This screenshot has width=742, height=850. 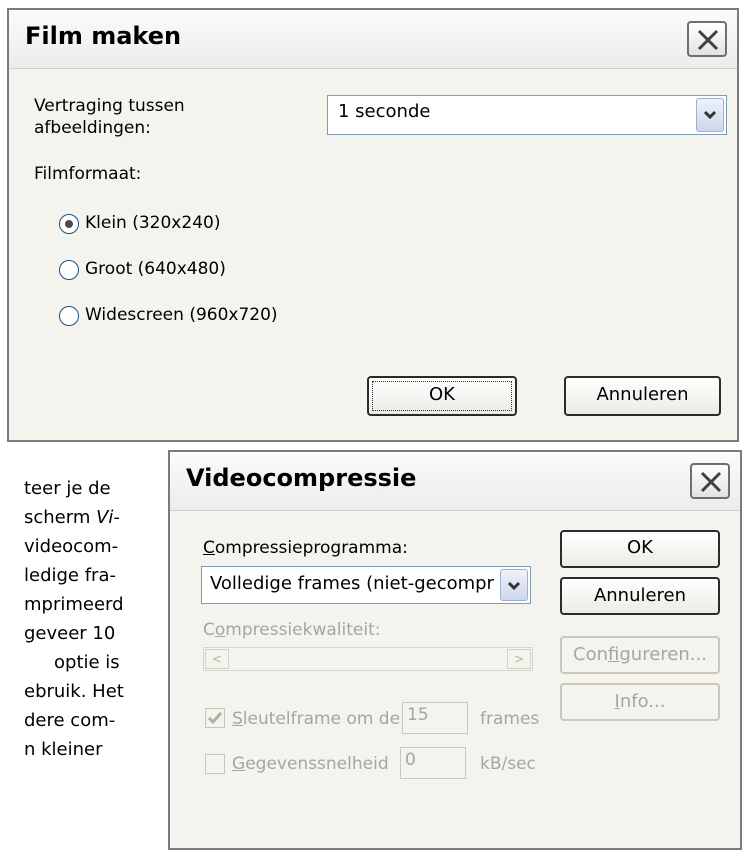 I want to click on delay-label-line1: Vertraging tussen, so click(x=109, y=106).